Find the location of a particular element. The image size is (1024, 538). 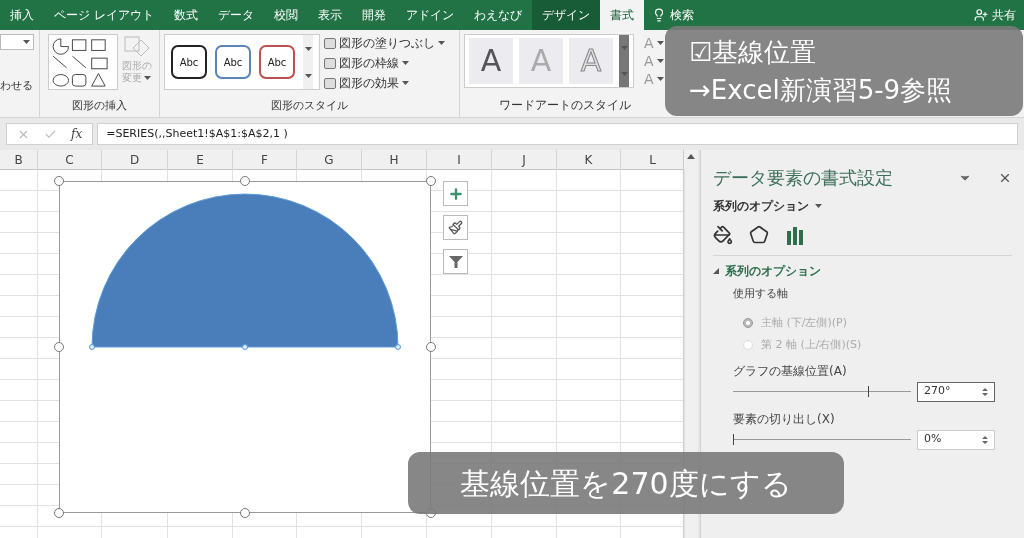

column-header: C is located at coordinates (70, 160).